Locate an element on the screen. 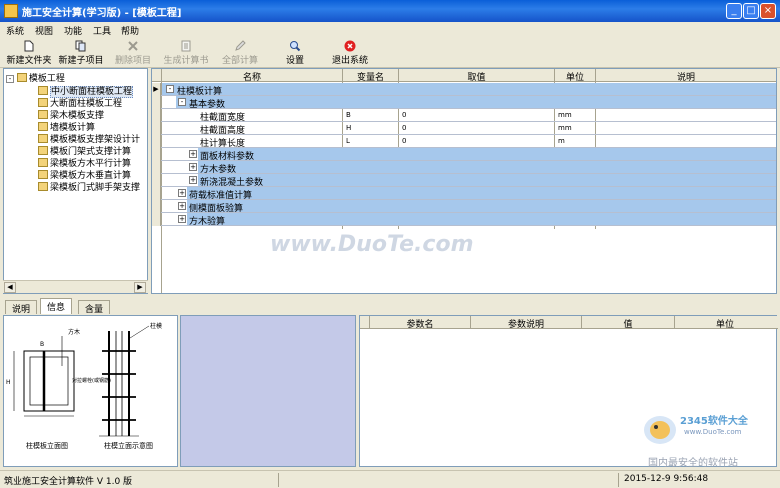 The width and height of the screenshot is (780, 488). tree-root: - 模板工程 is located at coordinates (35, 77).